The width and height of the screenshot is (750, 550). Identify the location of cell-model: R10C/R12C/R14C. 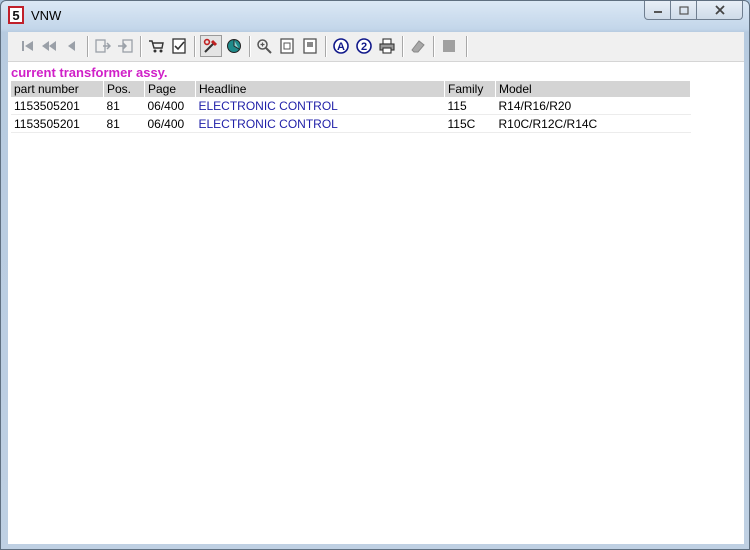
(593, 123).